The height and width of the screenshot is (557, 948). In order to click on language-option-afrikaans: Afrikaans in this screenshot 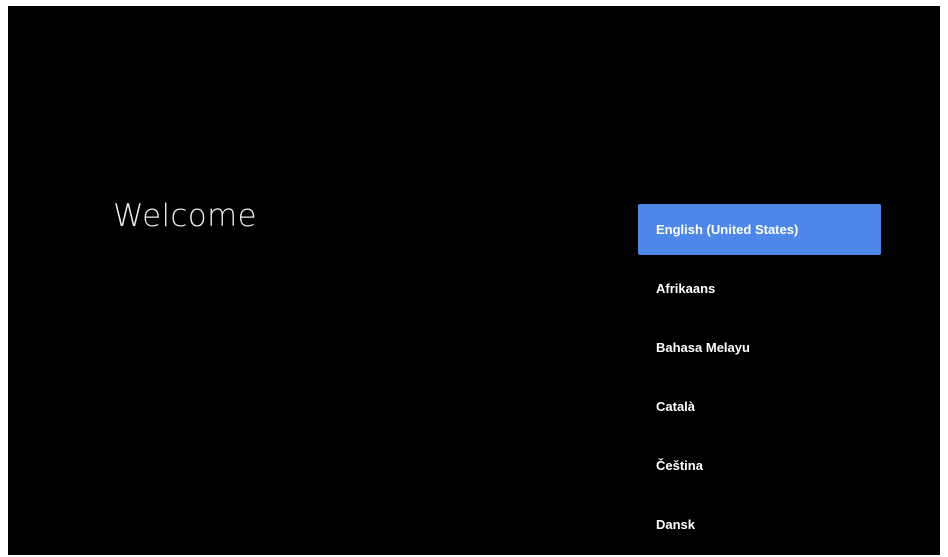, I will do `click(759, 288)`.